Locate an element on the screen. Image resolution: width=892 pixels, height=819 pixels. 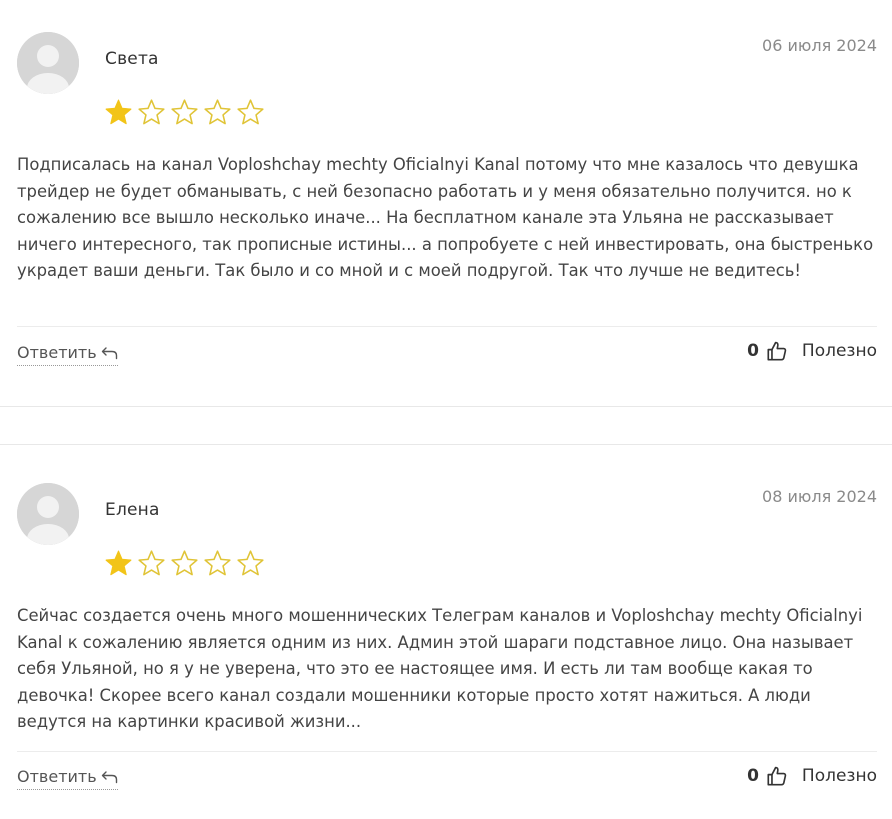
section-divider-bottom is located at coordinates (446, 444).